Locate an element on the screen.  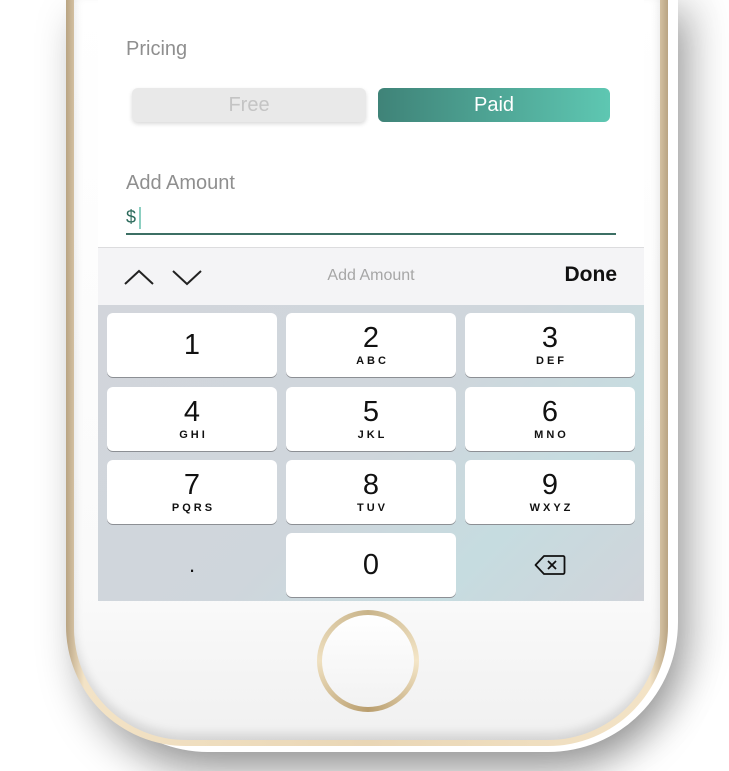
key-digit: 5 is located at coordinates (371, 412).